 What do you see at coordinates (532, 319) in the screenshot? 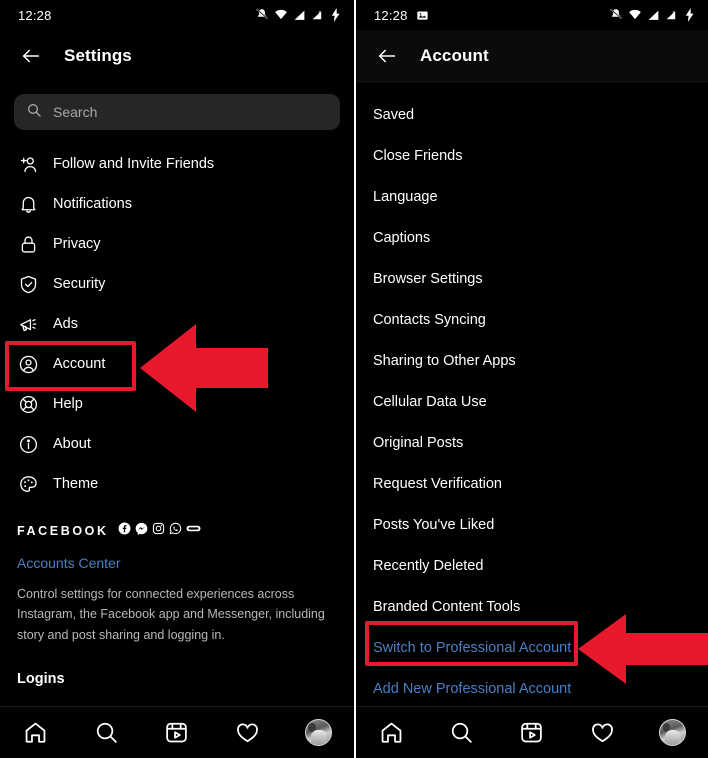
I see `list-item: Contacts Syncing` at bounding box center [532, 319].